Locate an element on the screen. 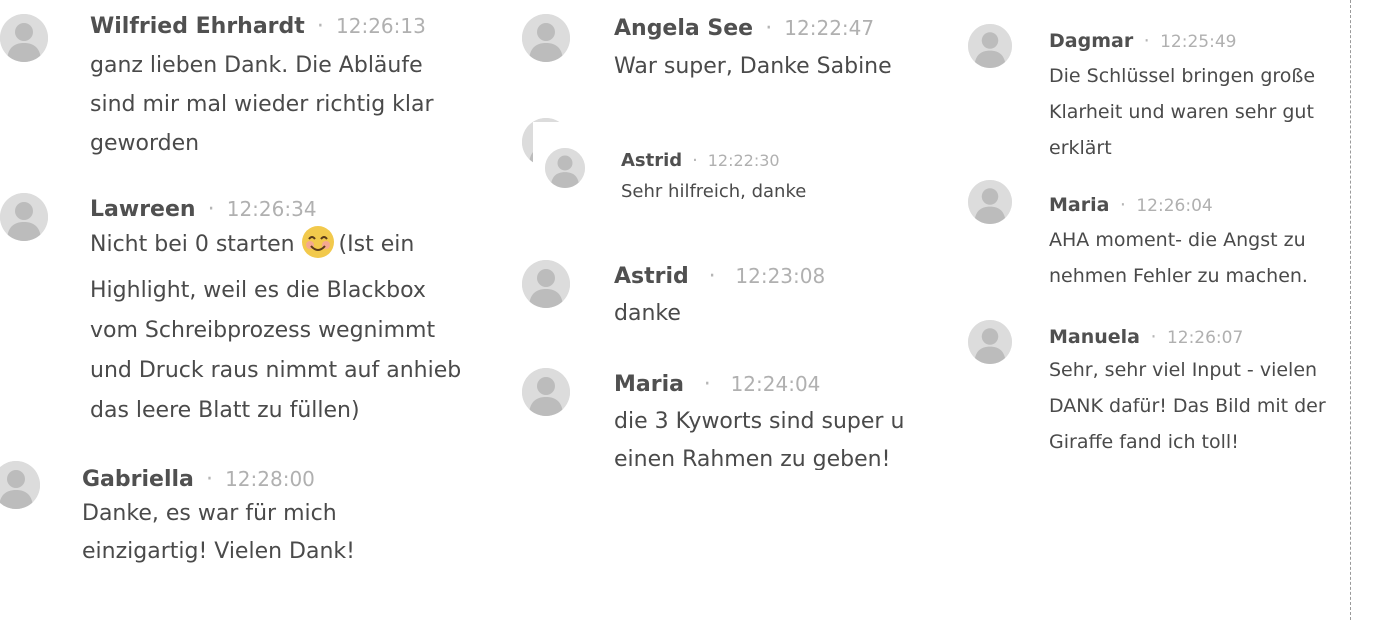 This screenshot has height=620, width=1397. message-line: Sehr hilfreich, danke is located at coordinates (714, 191).